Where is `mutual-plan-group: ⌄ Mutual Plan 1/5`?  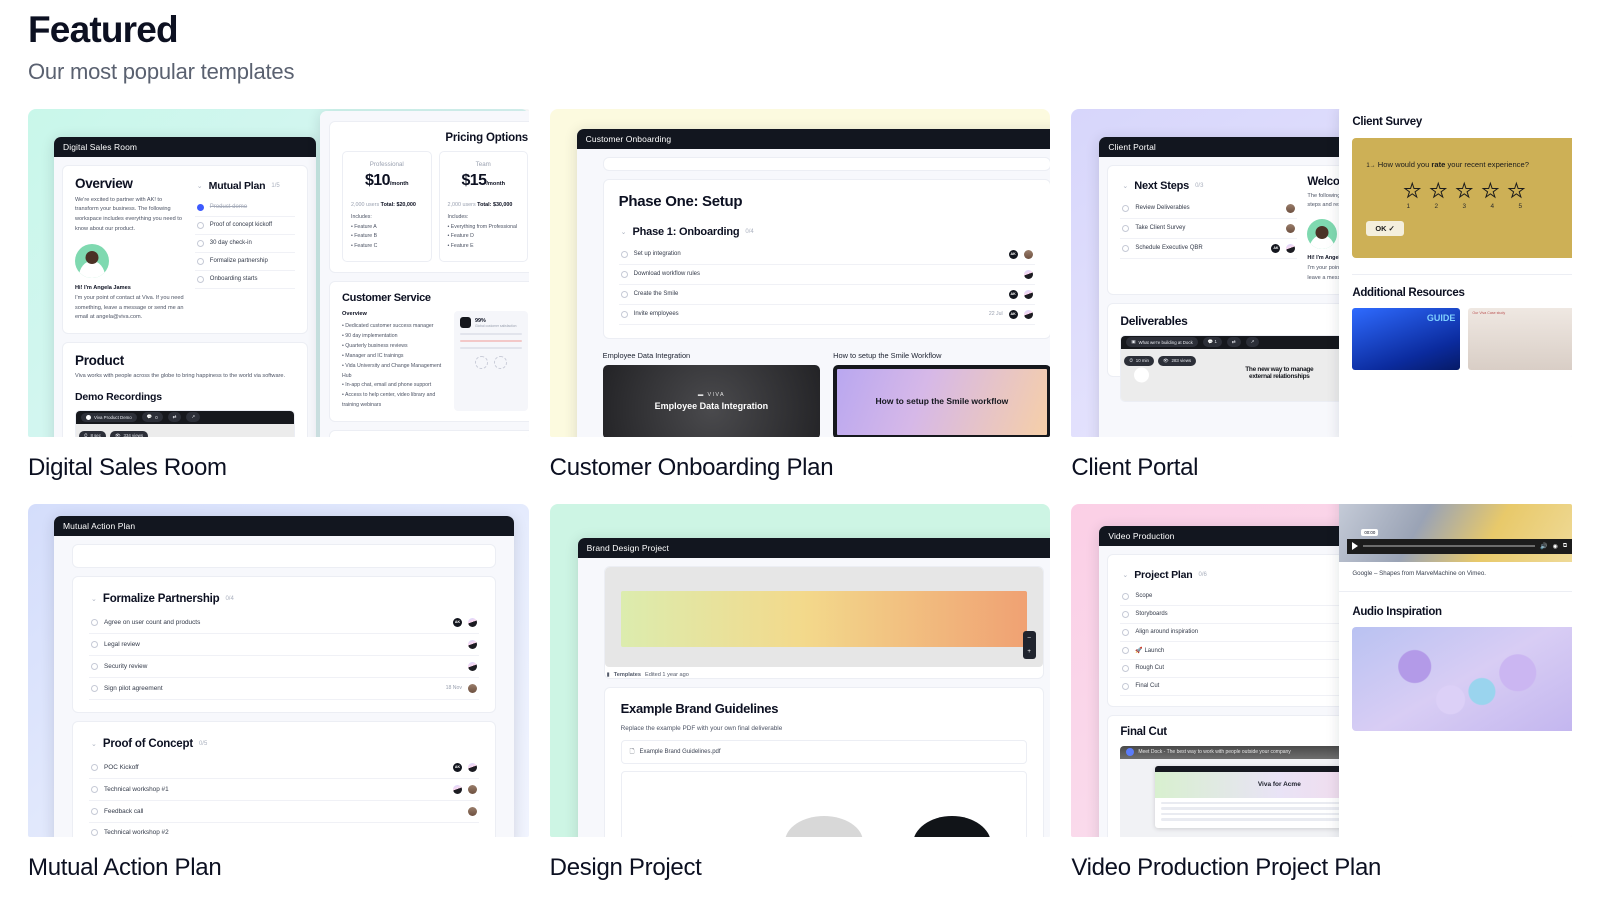 mutual-plan-group: ⌄ Mutual Plan 1/5 is located at coordinates (245, 187).